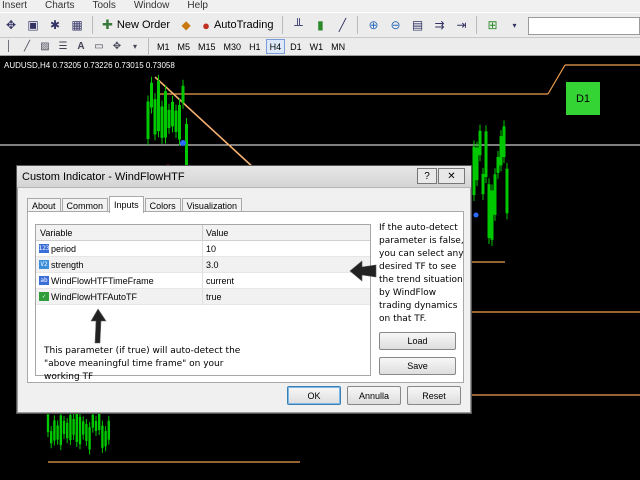 The height and width of the screenshot is (480, 640). Describe the element at coordinates (85, 205) in the screenshot. I see `tab-common: Common` at that location.